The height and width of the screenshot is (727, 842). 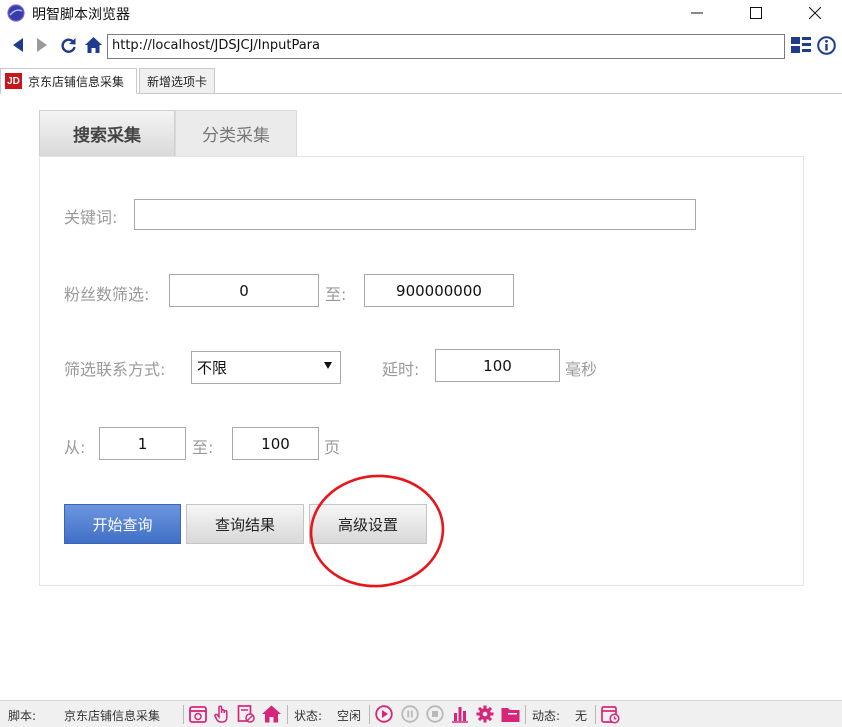 What do you see at coordinates (332, 447) in the screenshot?
I see `page-unit-label: 页` at bounding box center [332, 447].